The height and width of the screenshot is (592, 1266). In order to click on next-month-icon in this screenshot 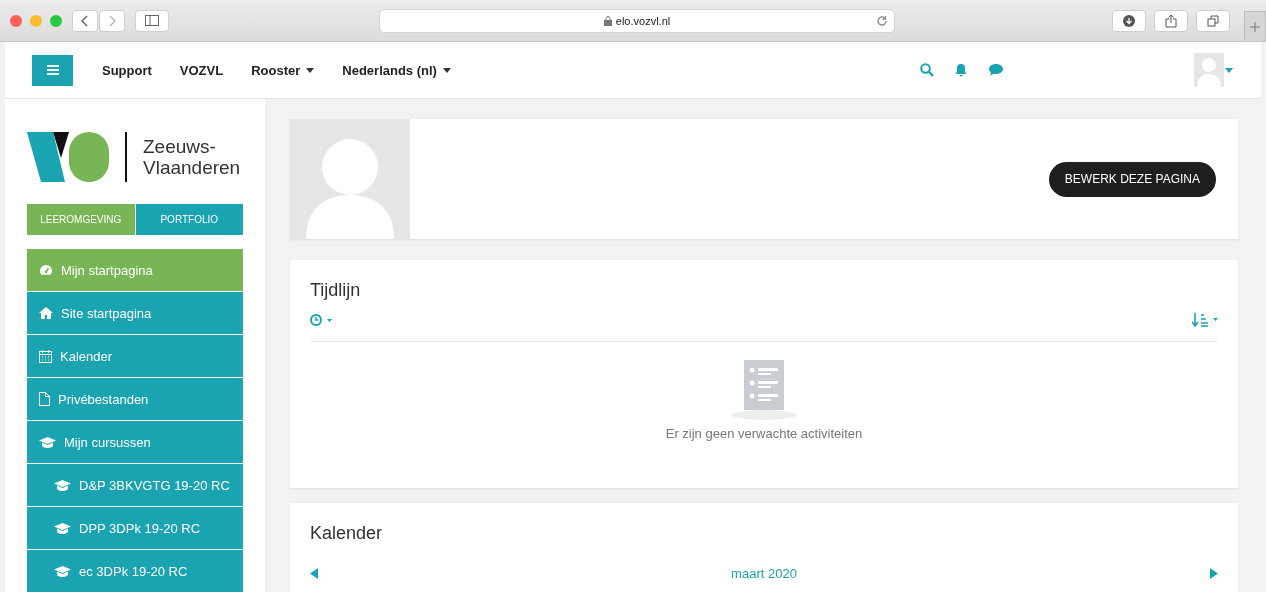, I will do `click(1214, 573)`.